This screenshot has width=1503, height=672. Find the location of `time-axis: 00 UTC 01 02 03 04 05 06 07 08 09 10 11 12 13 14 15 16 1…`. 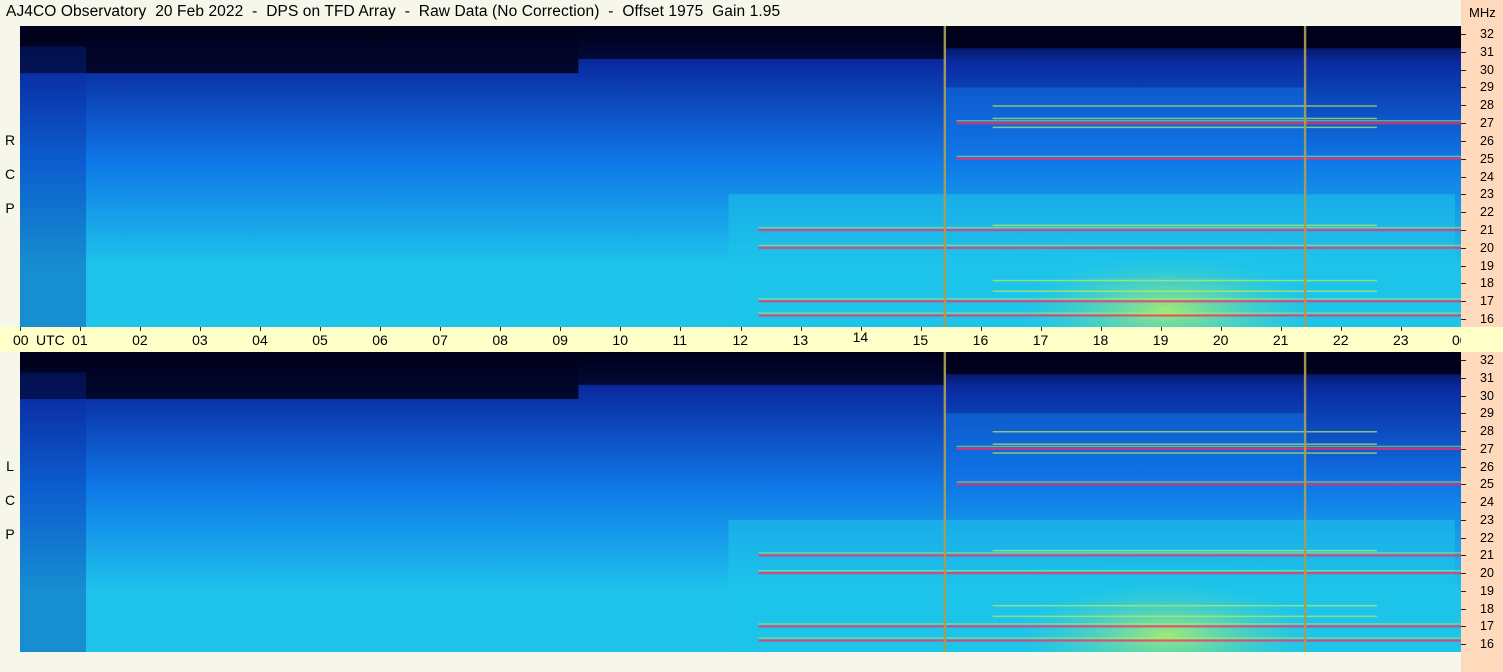

time-axis: 00 UTC 01 02 03 04 05 06 07 08 09 10 11 12 13 14 15 16 1… is located at coordinates (734, 339).